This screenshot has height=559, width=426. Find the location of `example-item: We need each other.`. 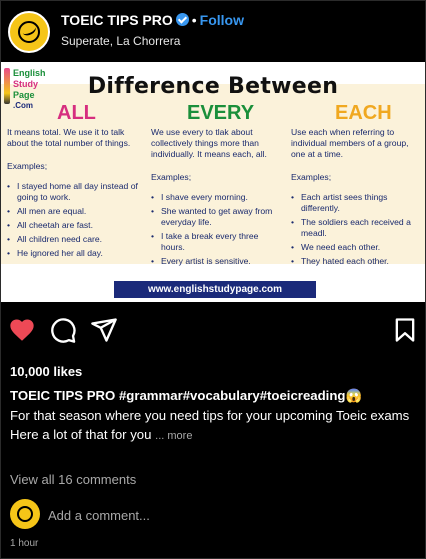

example-item: We need each other. is located at coordinates (356, 247).